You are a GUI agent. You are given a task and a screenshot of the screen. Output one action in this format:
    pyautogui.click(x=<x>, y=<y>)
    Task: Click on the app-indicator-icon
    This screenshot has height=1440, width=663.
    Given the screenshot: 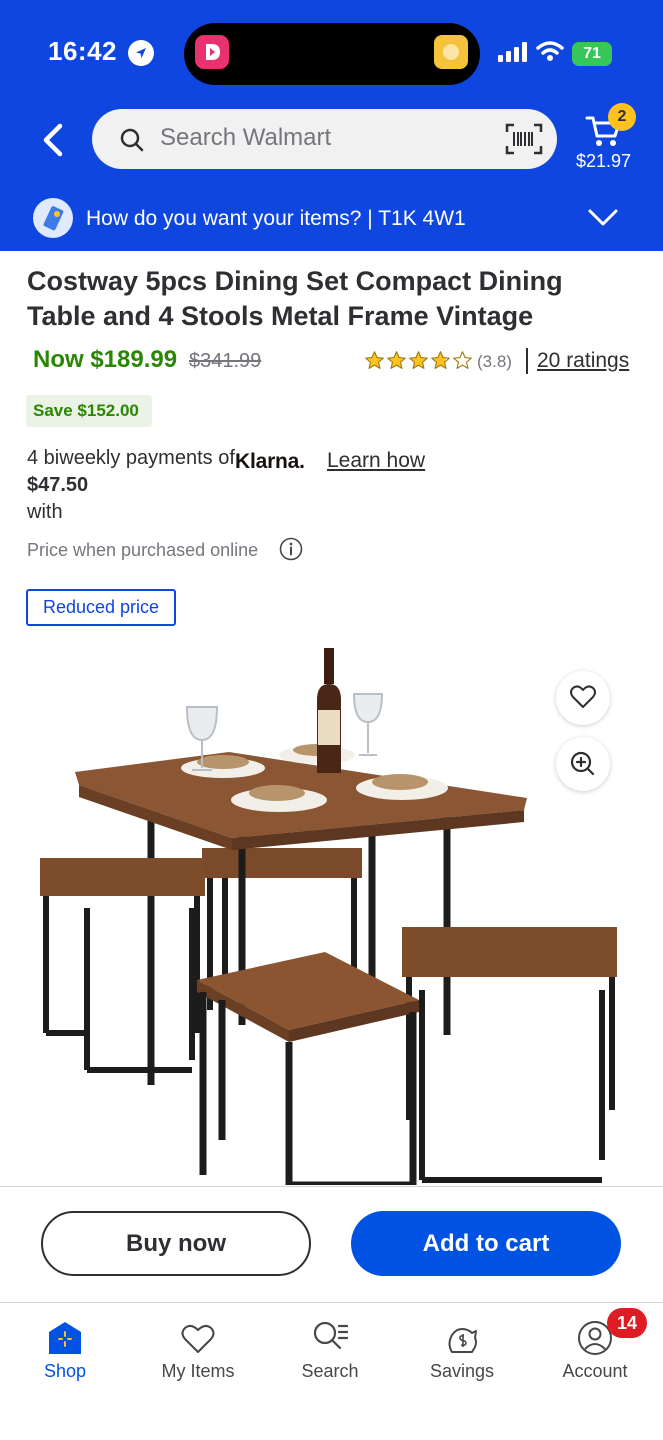 What is the action you would take?
    pyautogui.click(x=212, y=52)
    